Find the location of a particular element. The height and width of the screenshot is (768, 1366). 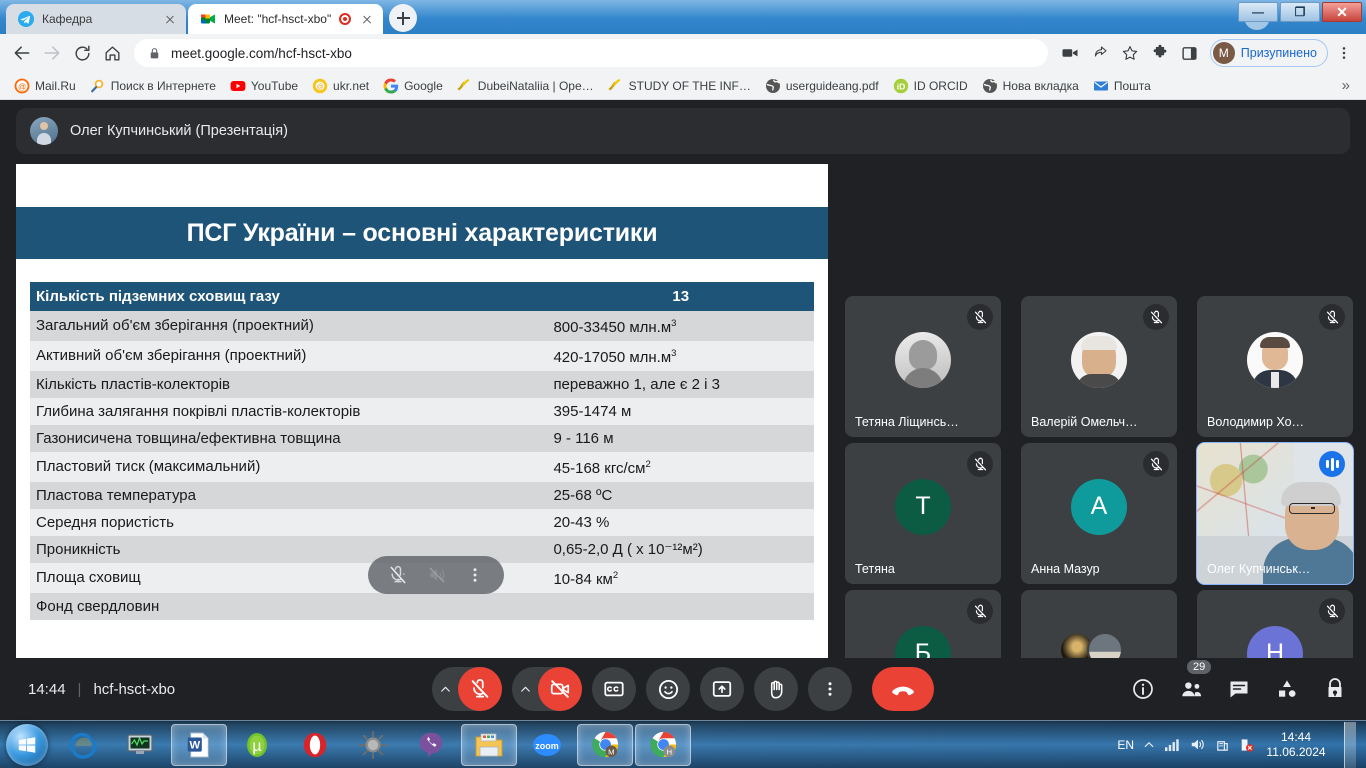

language-indicator: EN is located at coordinates (1125, 745).